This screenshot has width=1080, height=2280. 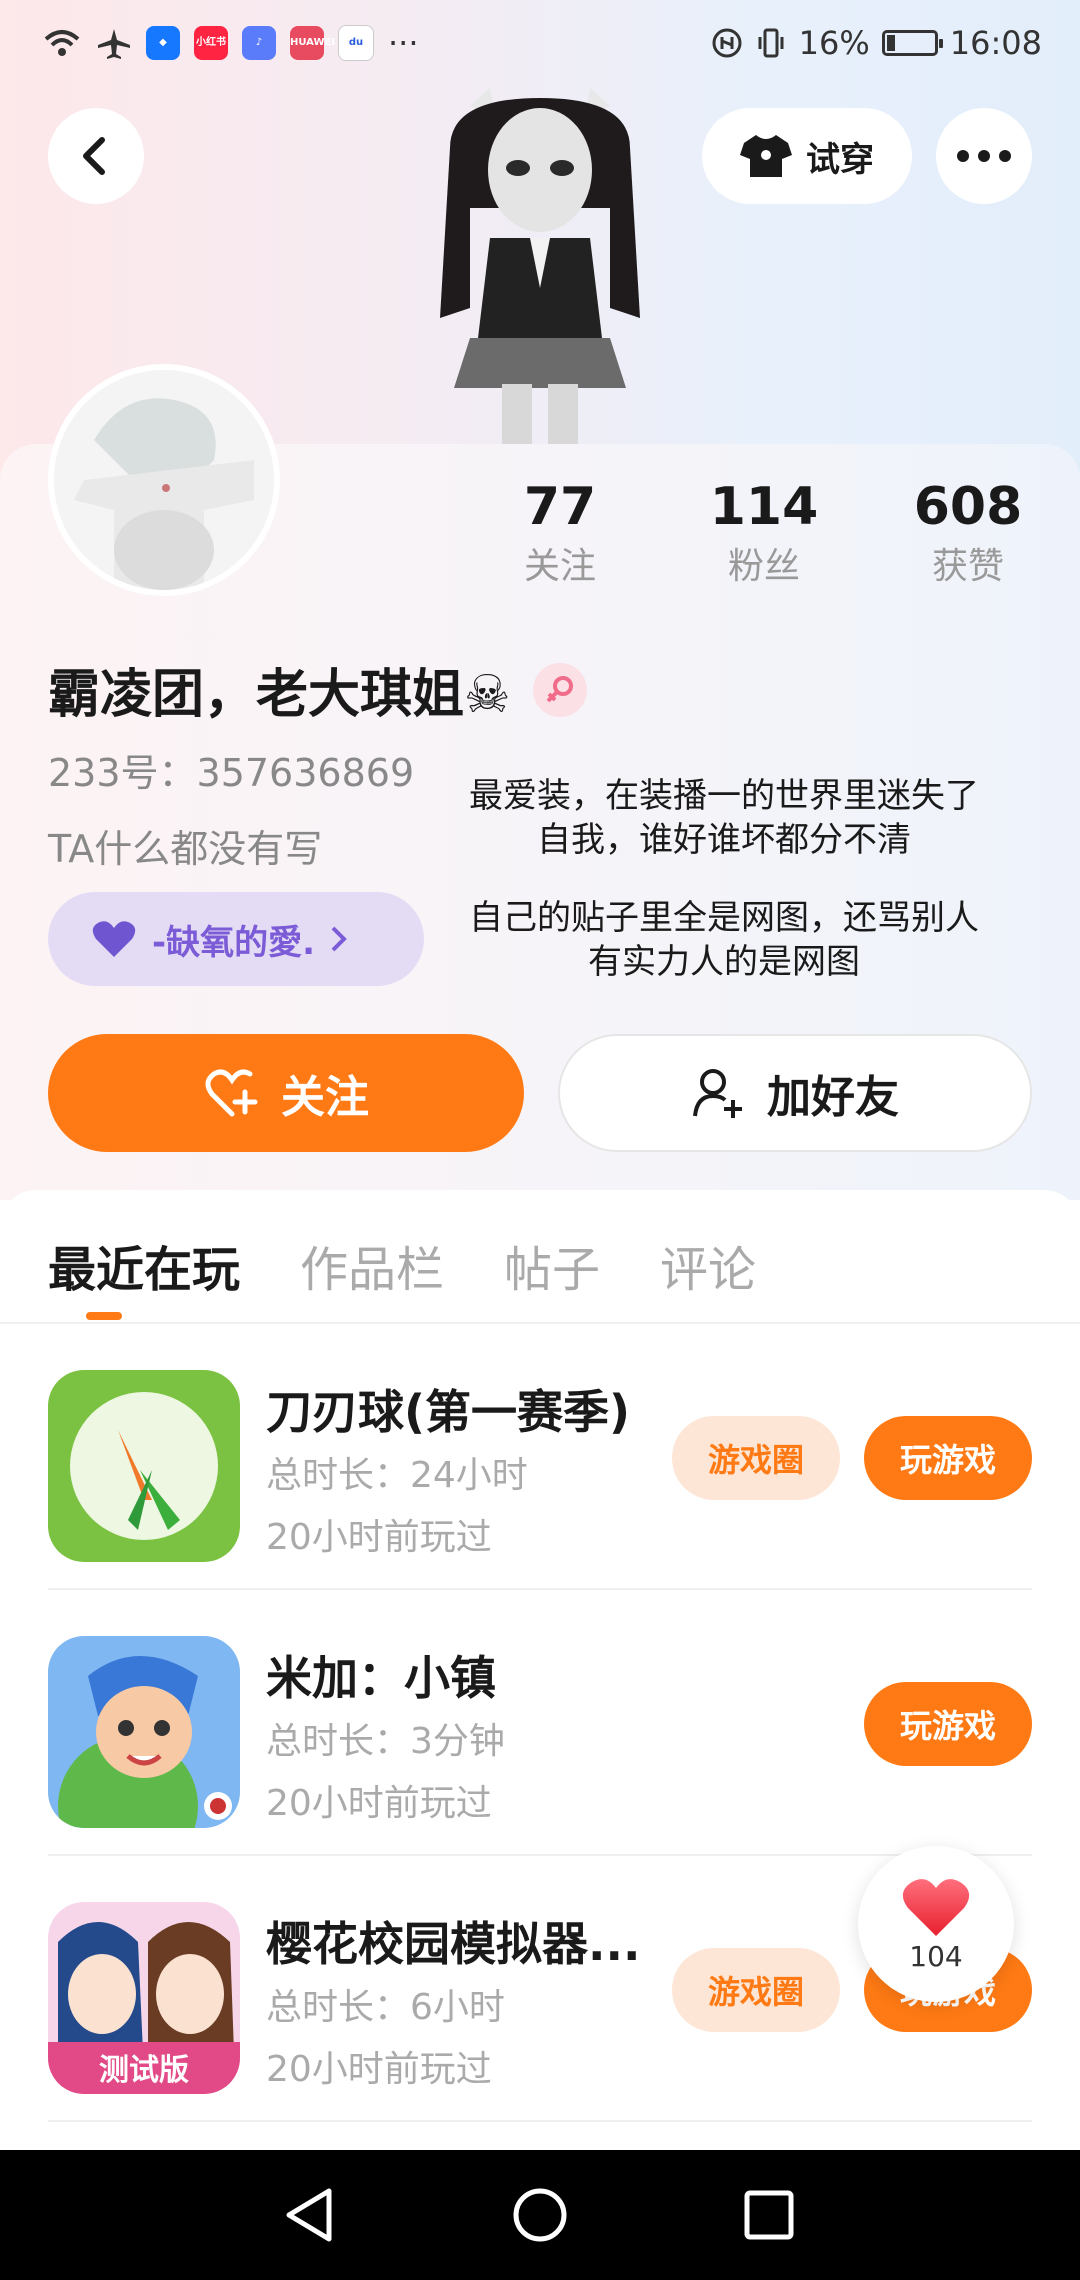 I want to click on navigation-bar, so click(x=540, y=2215).